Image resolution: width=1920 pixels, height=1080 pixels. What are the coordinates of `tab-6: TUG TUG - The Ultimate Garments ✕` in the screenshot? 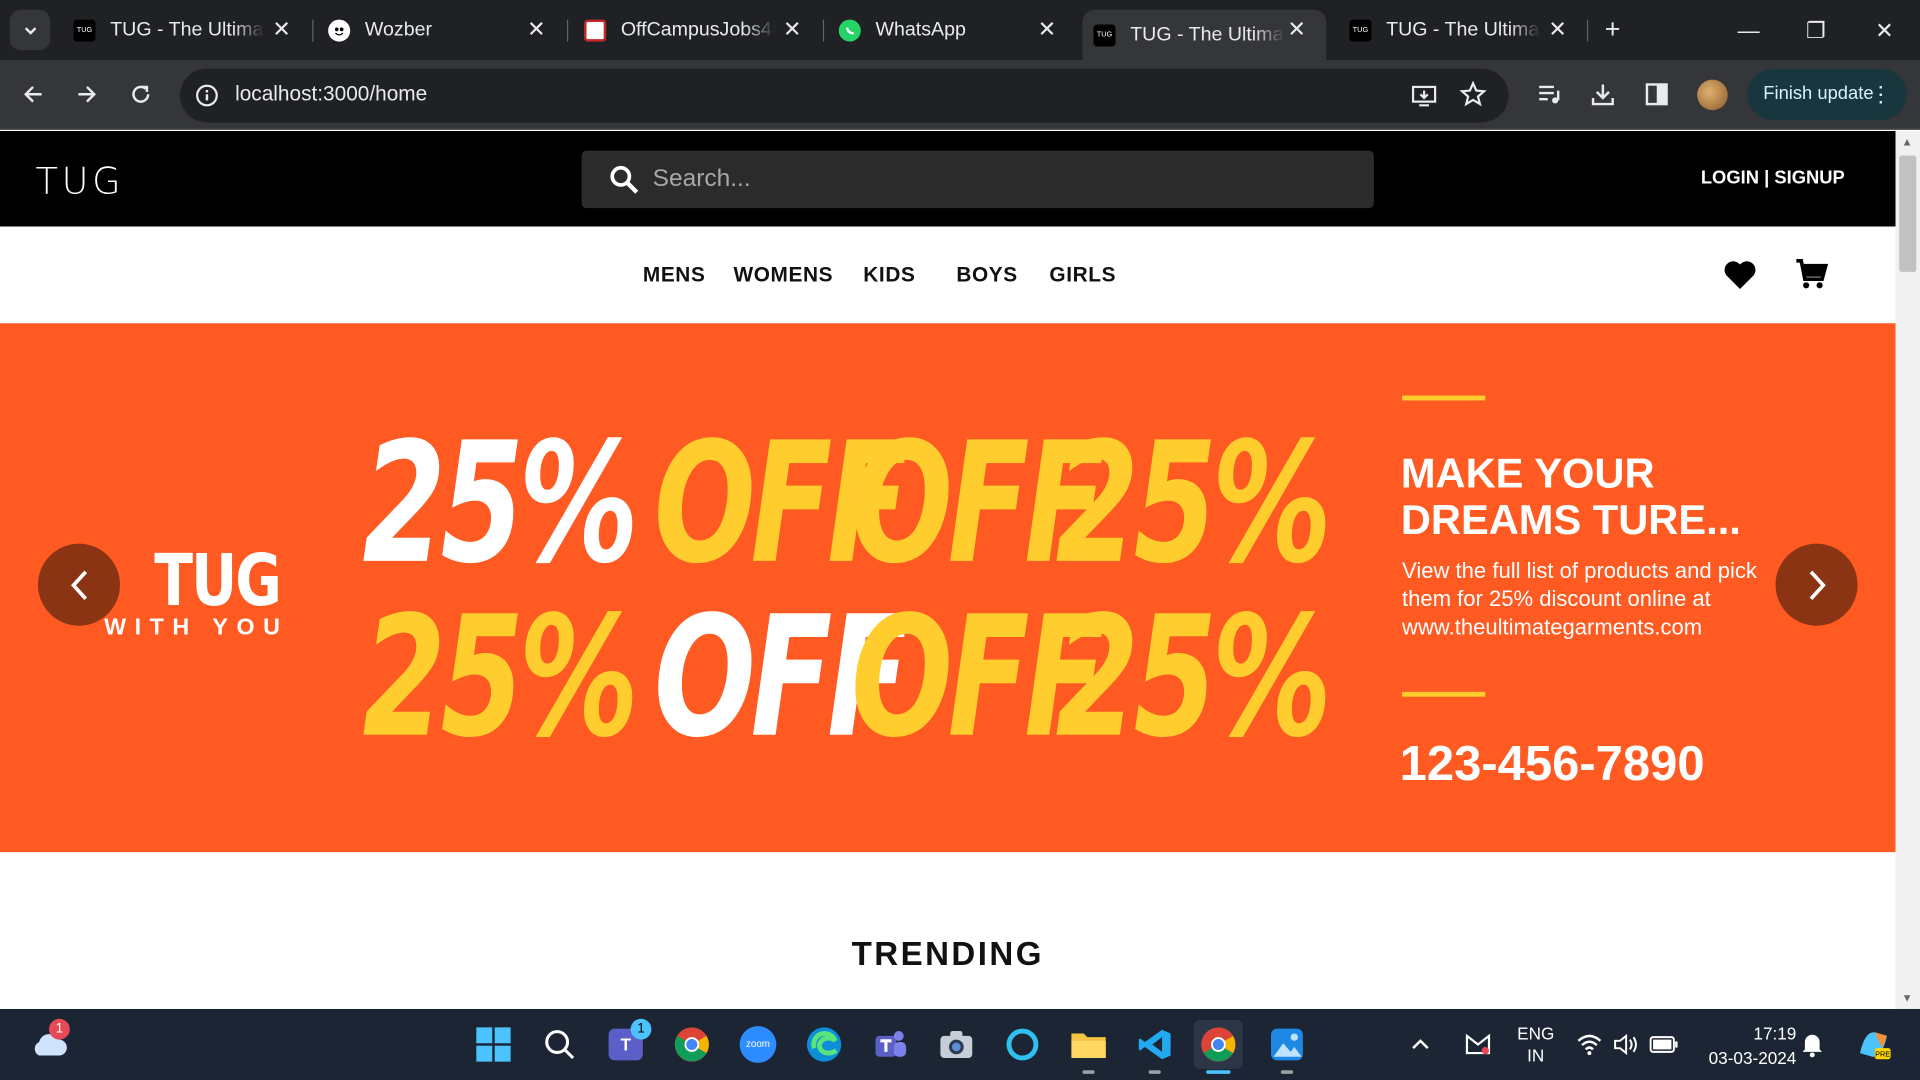 It's located at (1468, 30).